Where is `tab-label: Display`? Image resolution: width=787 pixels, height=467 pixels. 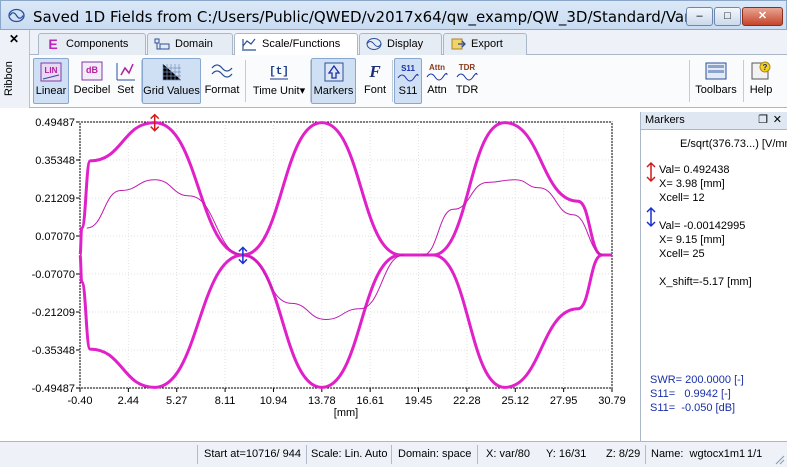
tab-label: Display is located at coordinates (405, 44).